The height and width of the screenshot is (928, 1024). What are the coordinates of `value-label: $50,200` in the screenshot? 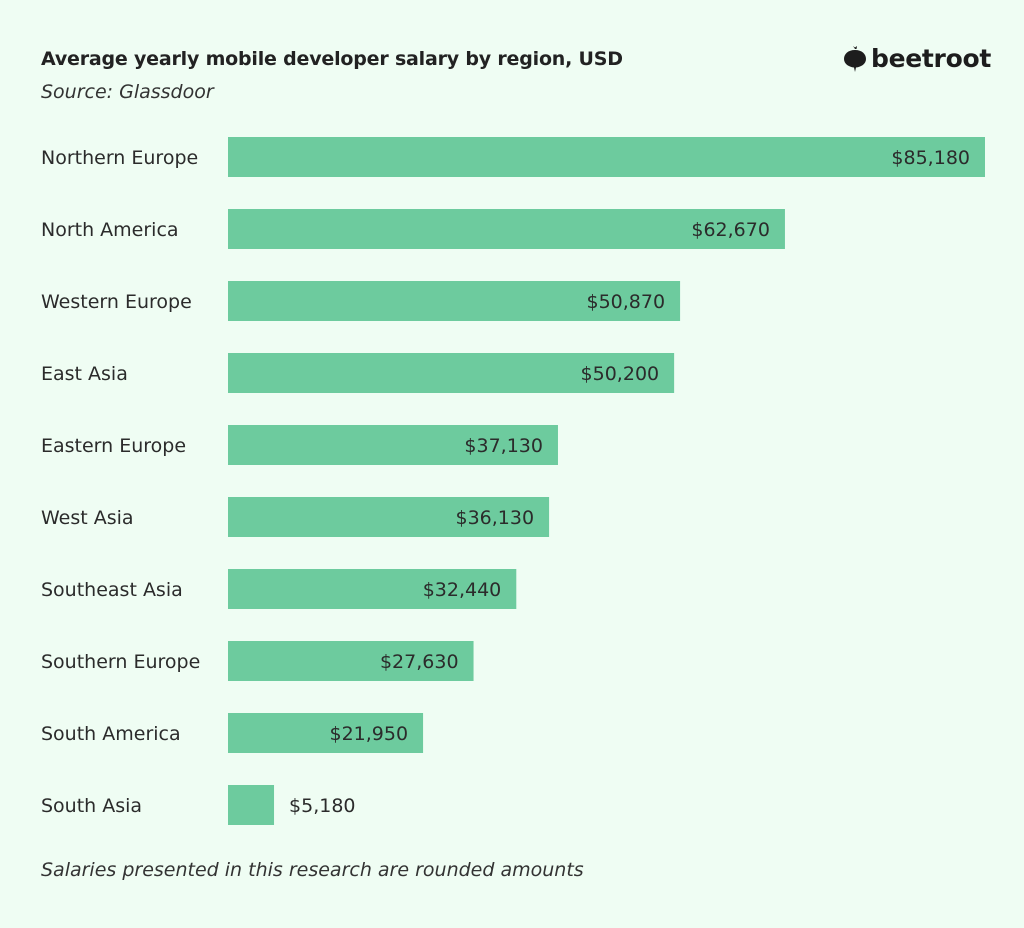 It's located at (620, 374).